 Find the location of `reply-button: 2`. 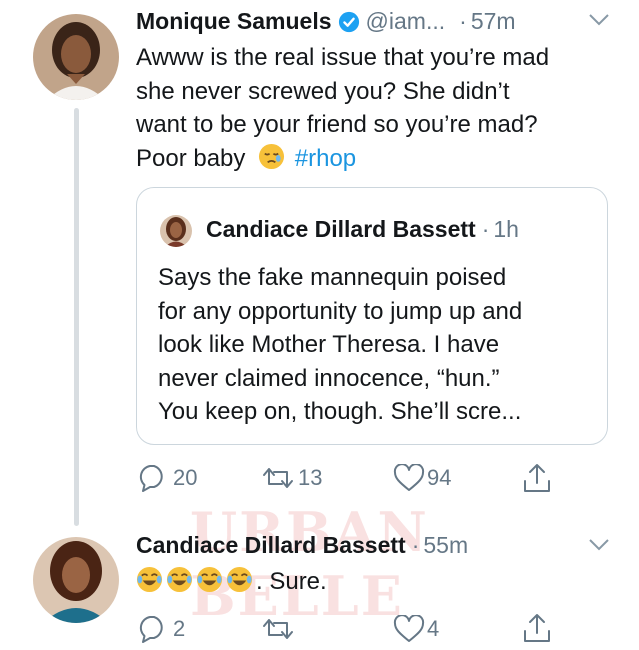

reply-button: 2 is located at coordinates (161, 629).